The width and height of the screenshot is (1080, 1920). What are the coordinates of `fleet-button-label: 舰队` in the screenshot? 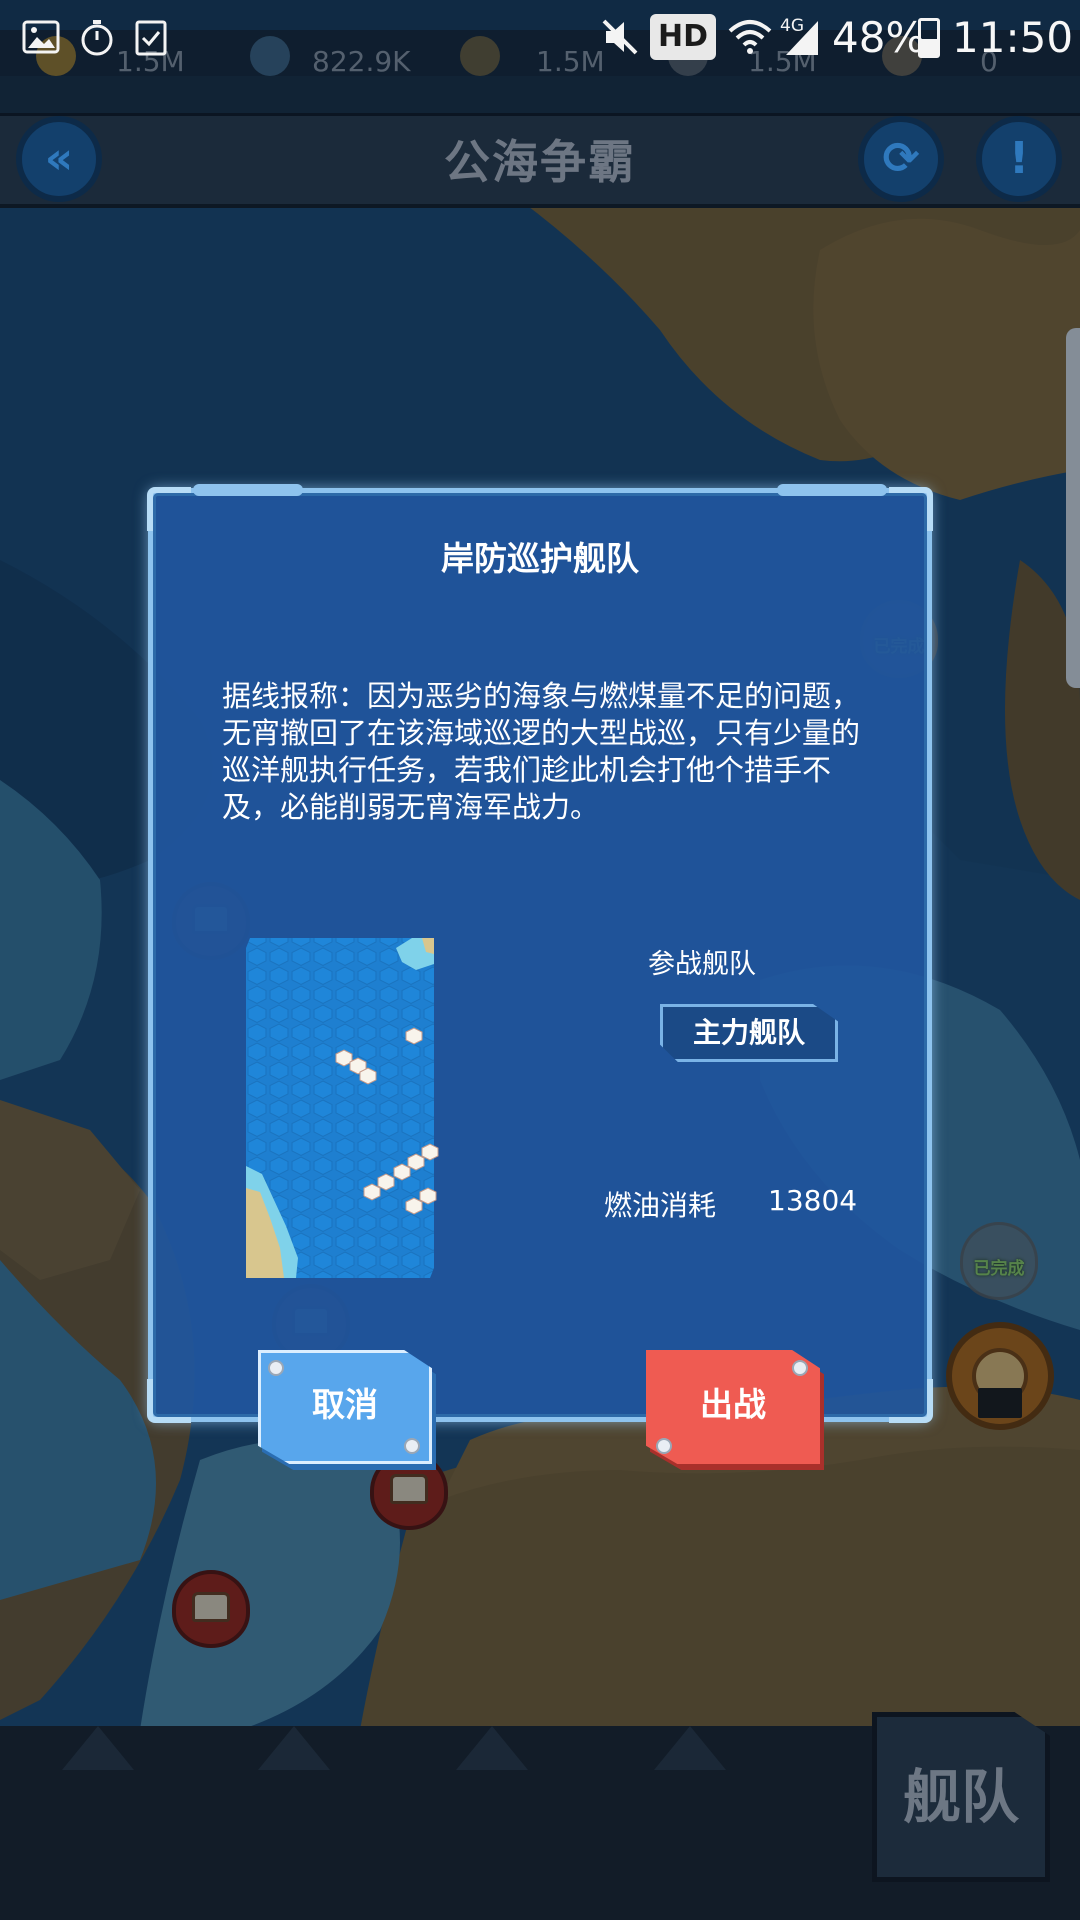 It's located at (960, 1797).